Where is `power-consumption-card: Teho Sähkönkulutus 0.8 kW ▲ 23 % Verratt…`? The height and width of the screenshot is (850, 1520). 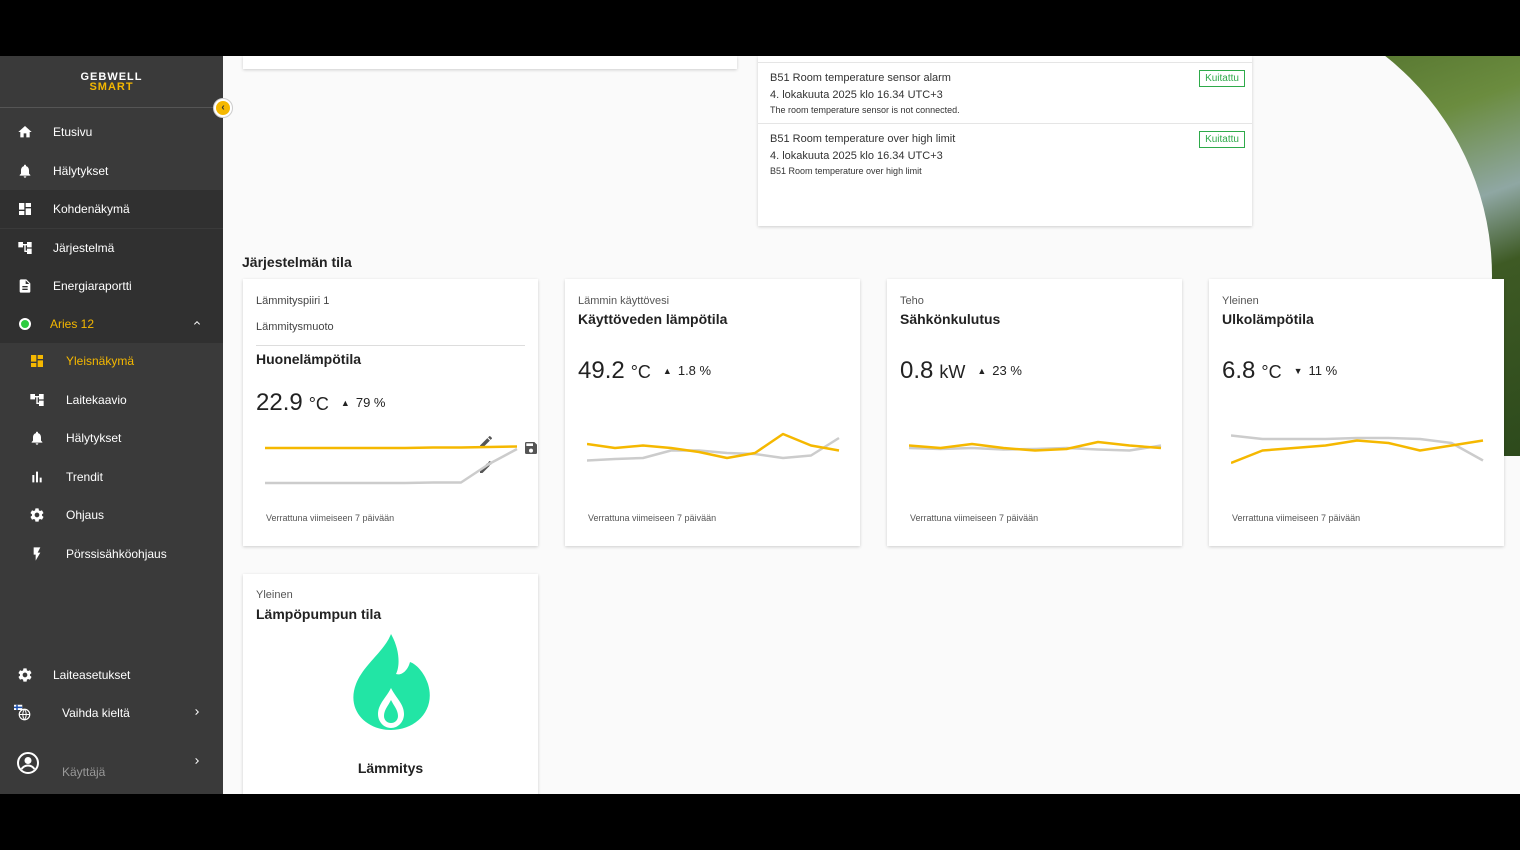 power-consumption-card: Teho Sähkönkulutus 0.8 kW ▲ 23 % Verratt… is located at coordinates (1034, 412).